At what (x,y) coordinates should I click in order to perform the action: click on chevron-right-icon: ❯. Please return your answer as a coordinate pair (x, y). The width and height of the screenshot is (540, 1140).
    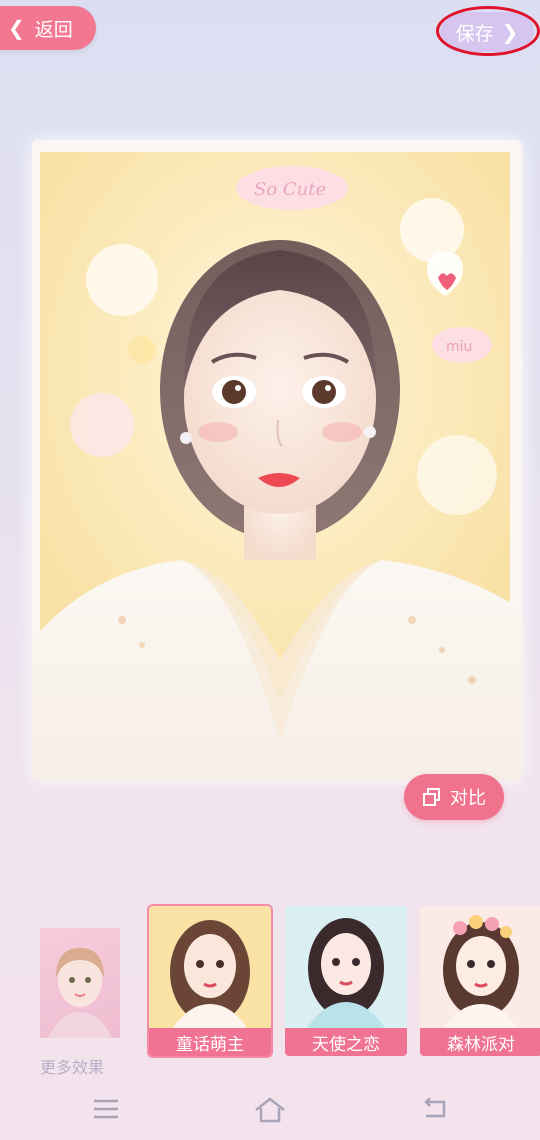
    Looking at the image, I should click on (510, 32).